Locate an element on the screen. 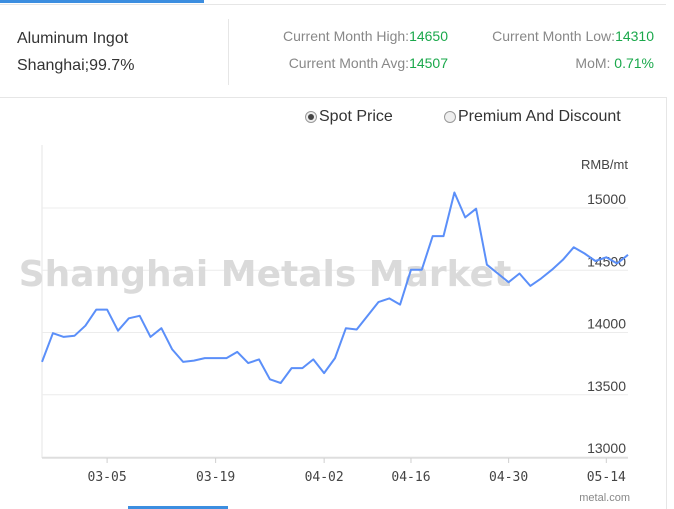 This screenshot has height=509, width=674. x-tick-label: 03-19 is located at coordinates (215, 477).